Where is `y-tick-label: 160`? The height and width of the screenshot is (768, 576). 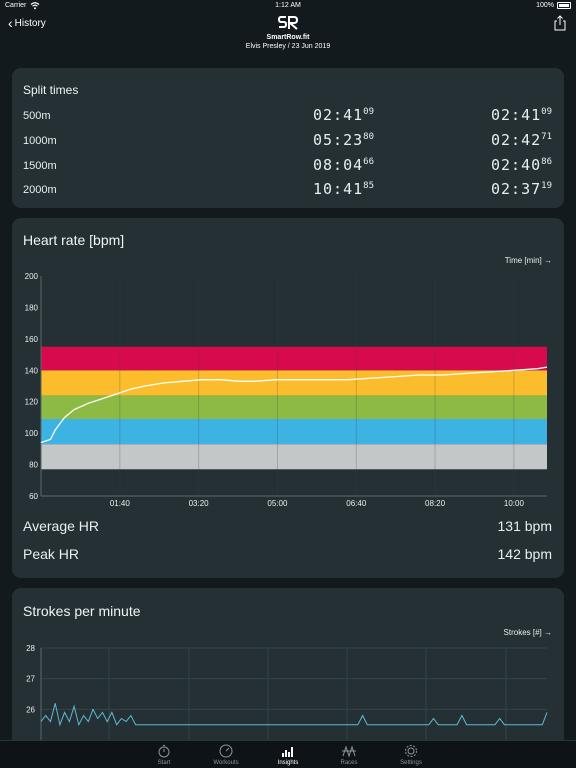 y-tick-label: 160 is located at coordinates (32, 339).